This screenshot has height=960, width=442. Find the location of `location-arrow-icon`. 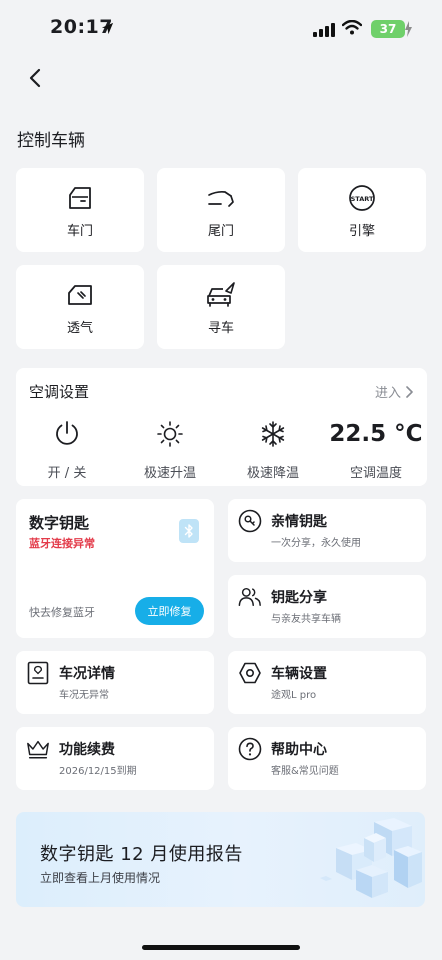

location-arrow-icon is located at coordinates (107, 29).